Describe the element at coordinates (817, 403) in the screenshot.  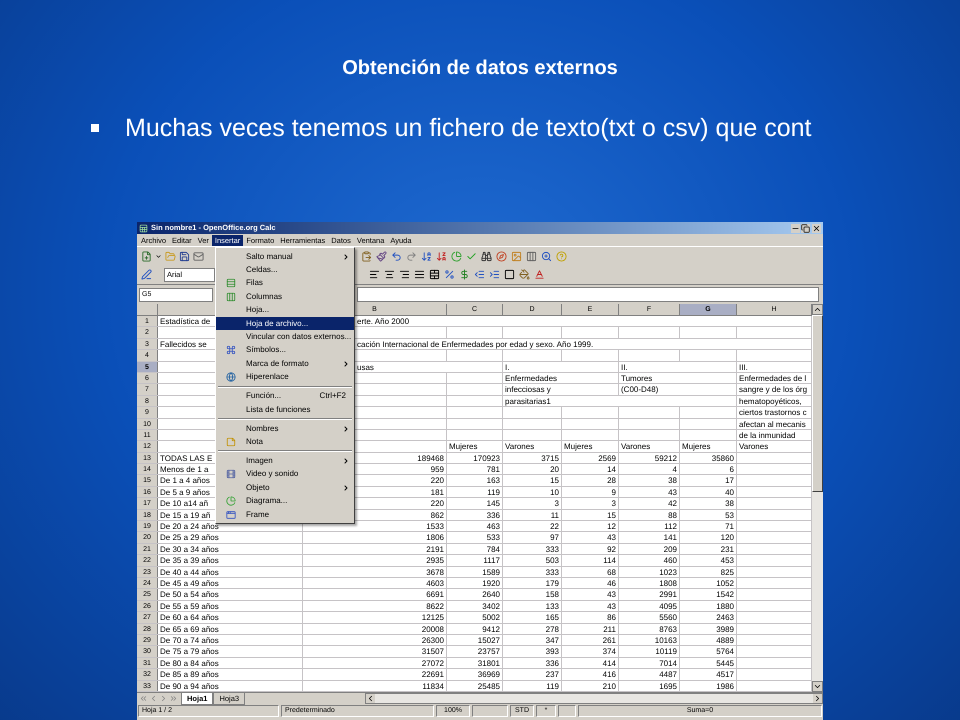
I see `scroll-thumb` at that location.